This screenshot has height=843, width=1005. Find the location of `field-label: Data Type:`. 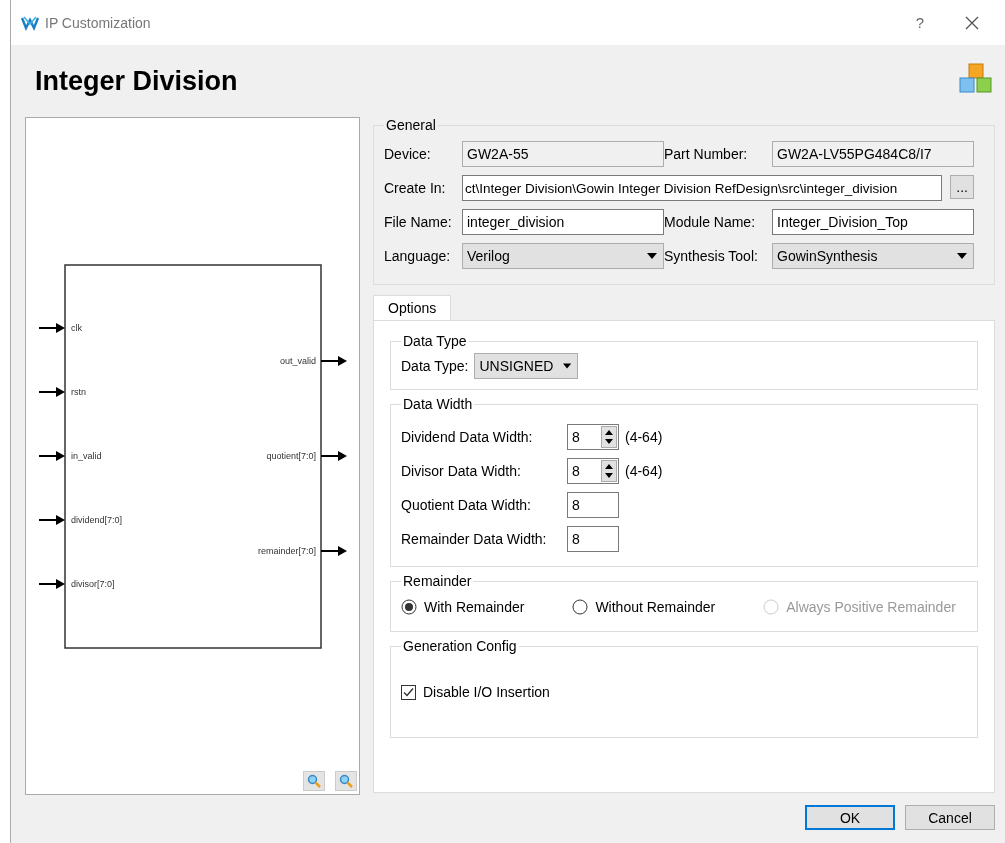

field-label: Data Type: is located at coordinates (435, 366).